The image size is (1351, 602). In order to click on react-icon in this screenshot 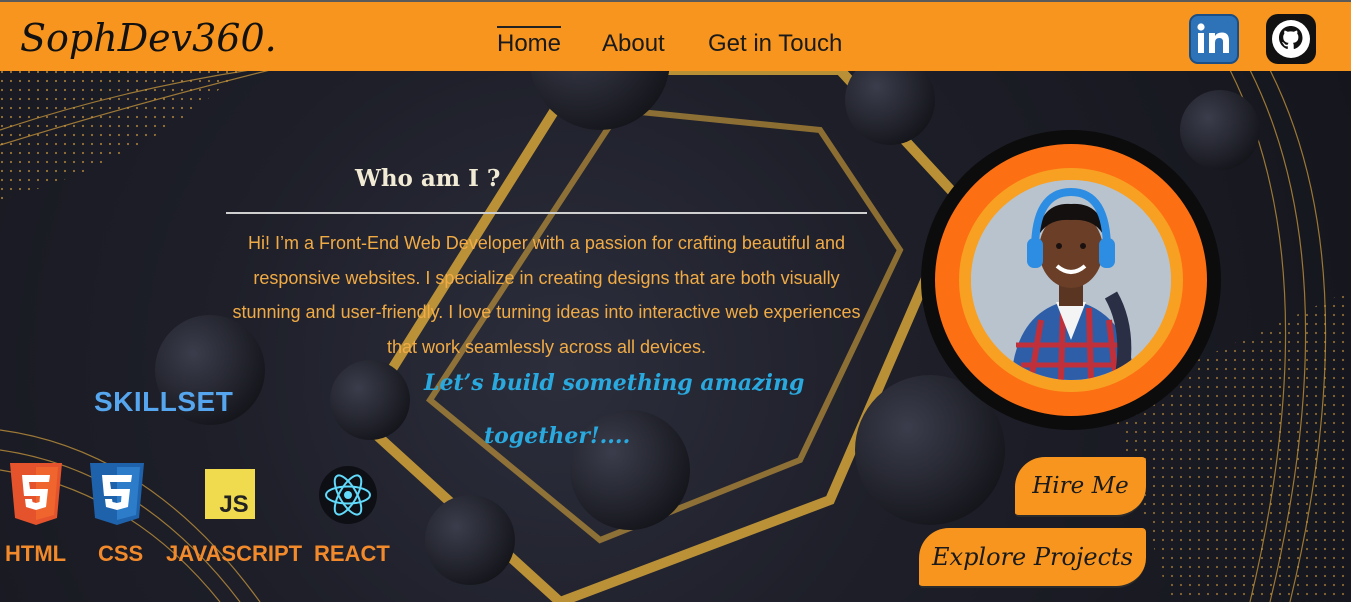, I will do `click(348, 497)`.